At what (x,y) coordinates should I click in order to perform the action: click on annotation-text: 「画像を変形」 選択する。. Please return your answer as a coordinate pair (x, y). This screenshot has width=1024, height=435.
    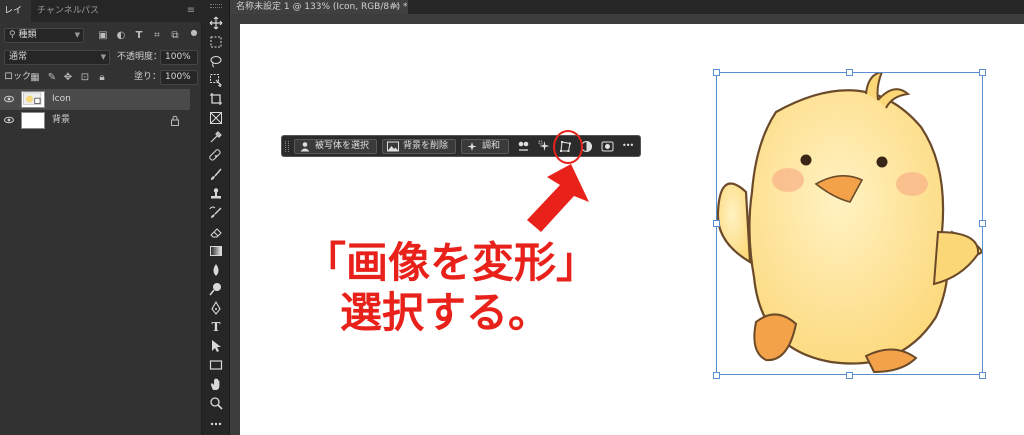
    Looking at the image, I should click on (464, 288).